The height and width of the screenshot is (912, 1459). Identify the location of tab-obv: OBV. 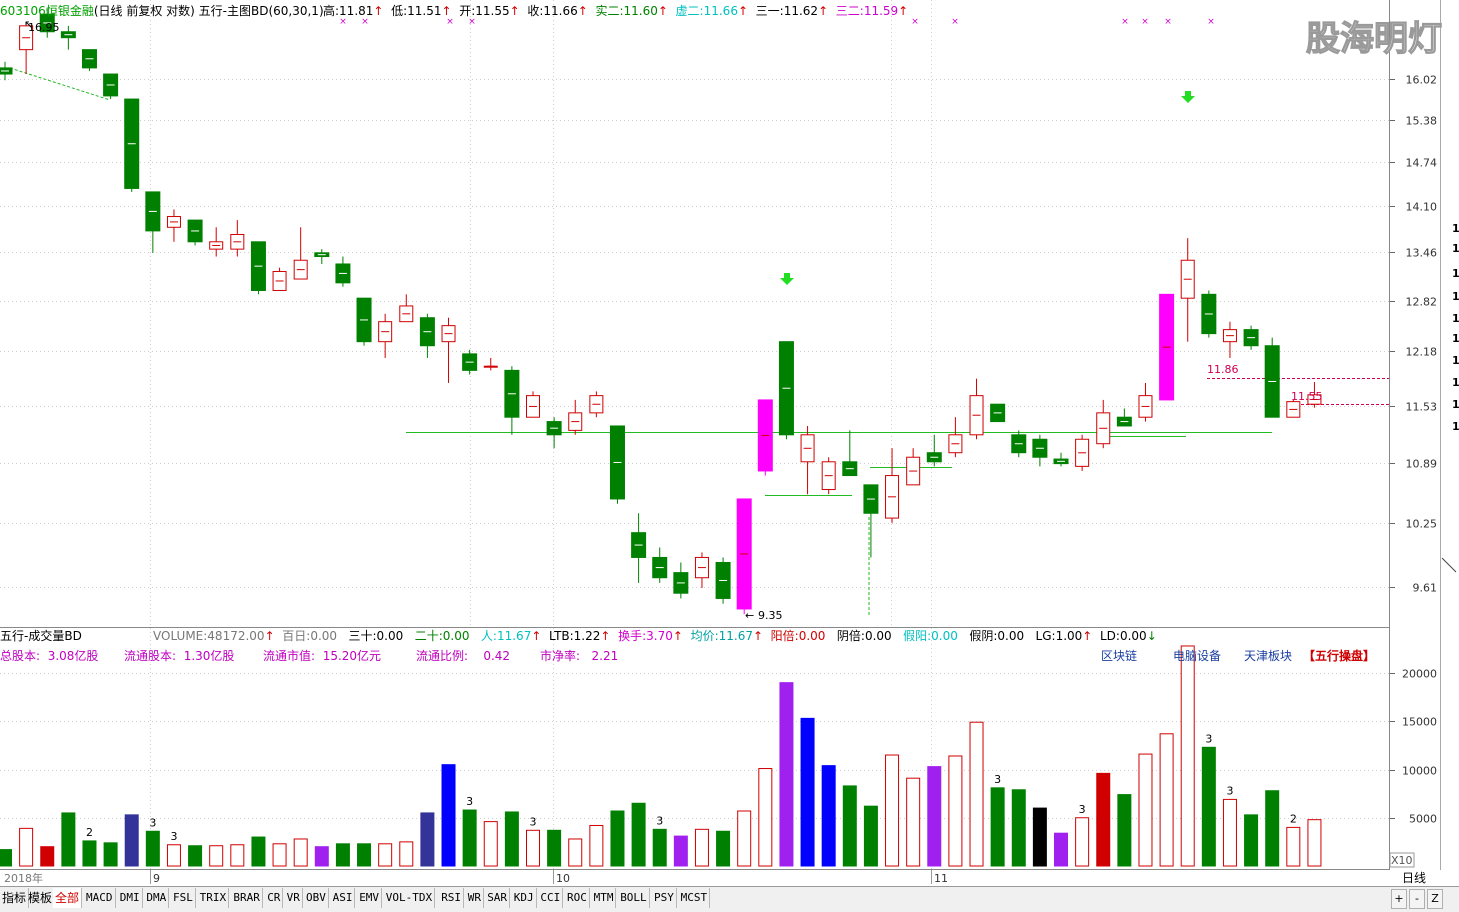
(316, 898).